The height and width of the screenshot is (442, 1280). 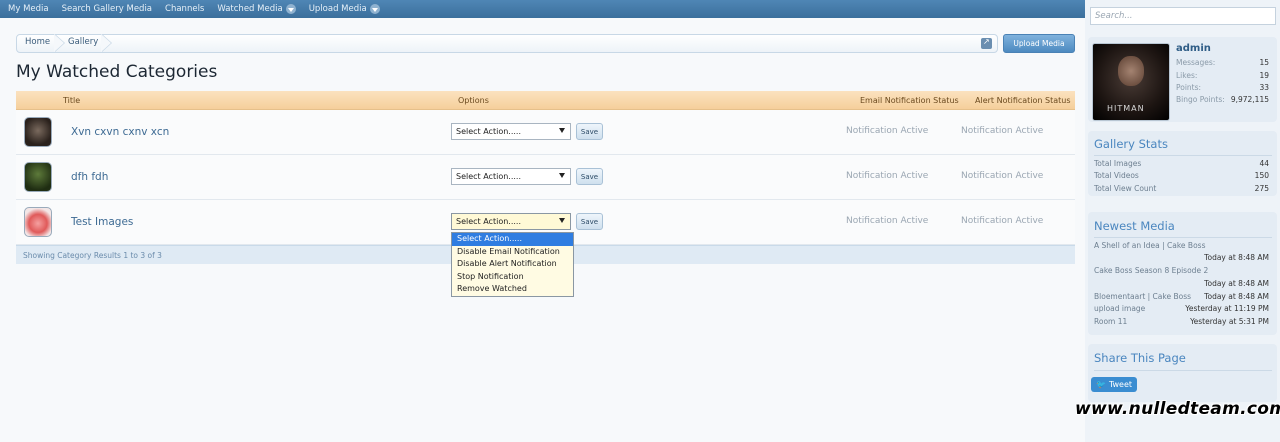 What do you see at coordinates (1126, 108) in the screenshot?
I see `avatar-logo-text: HITMAN` at bounding box center [1126, 108].